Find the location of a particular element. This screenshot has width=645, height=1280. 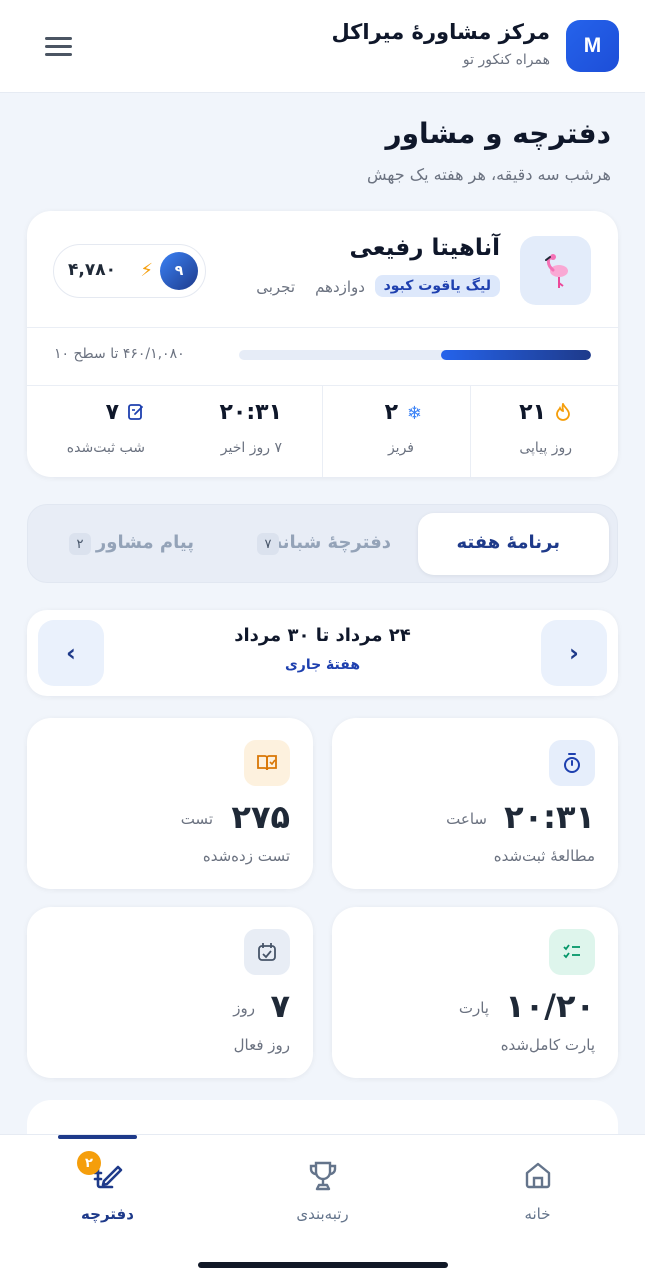

menu-button is located at coordinates (59, 46).